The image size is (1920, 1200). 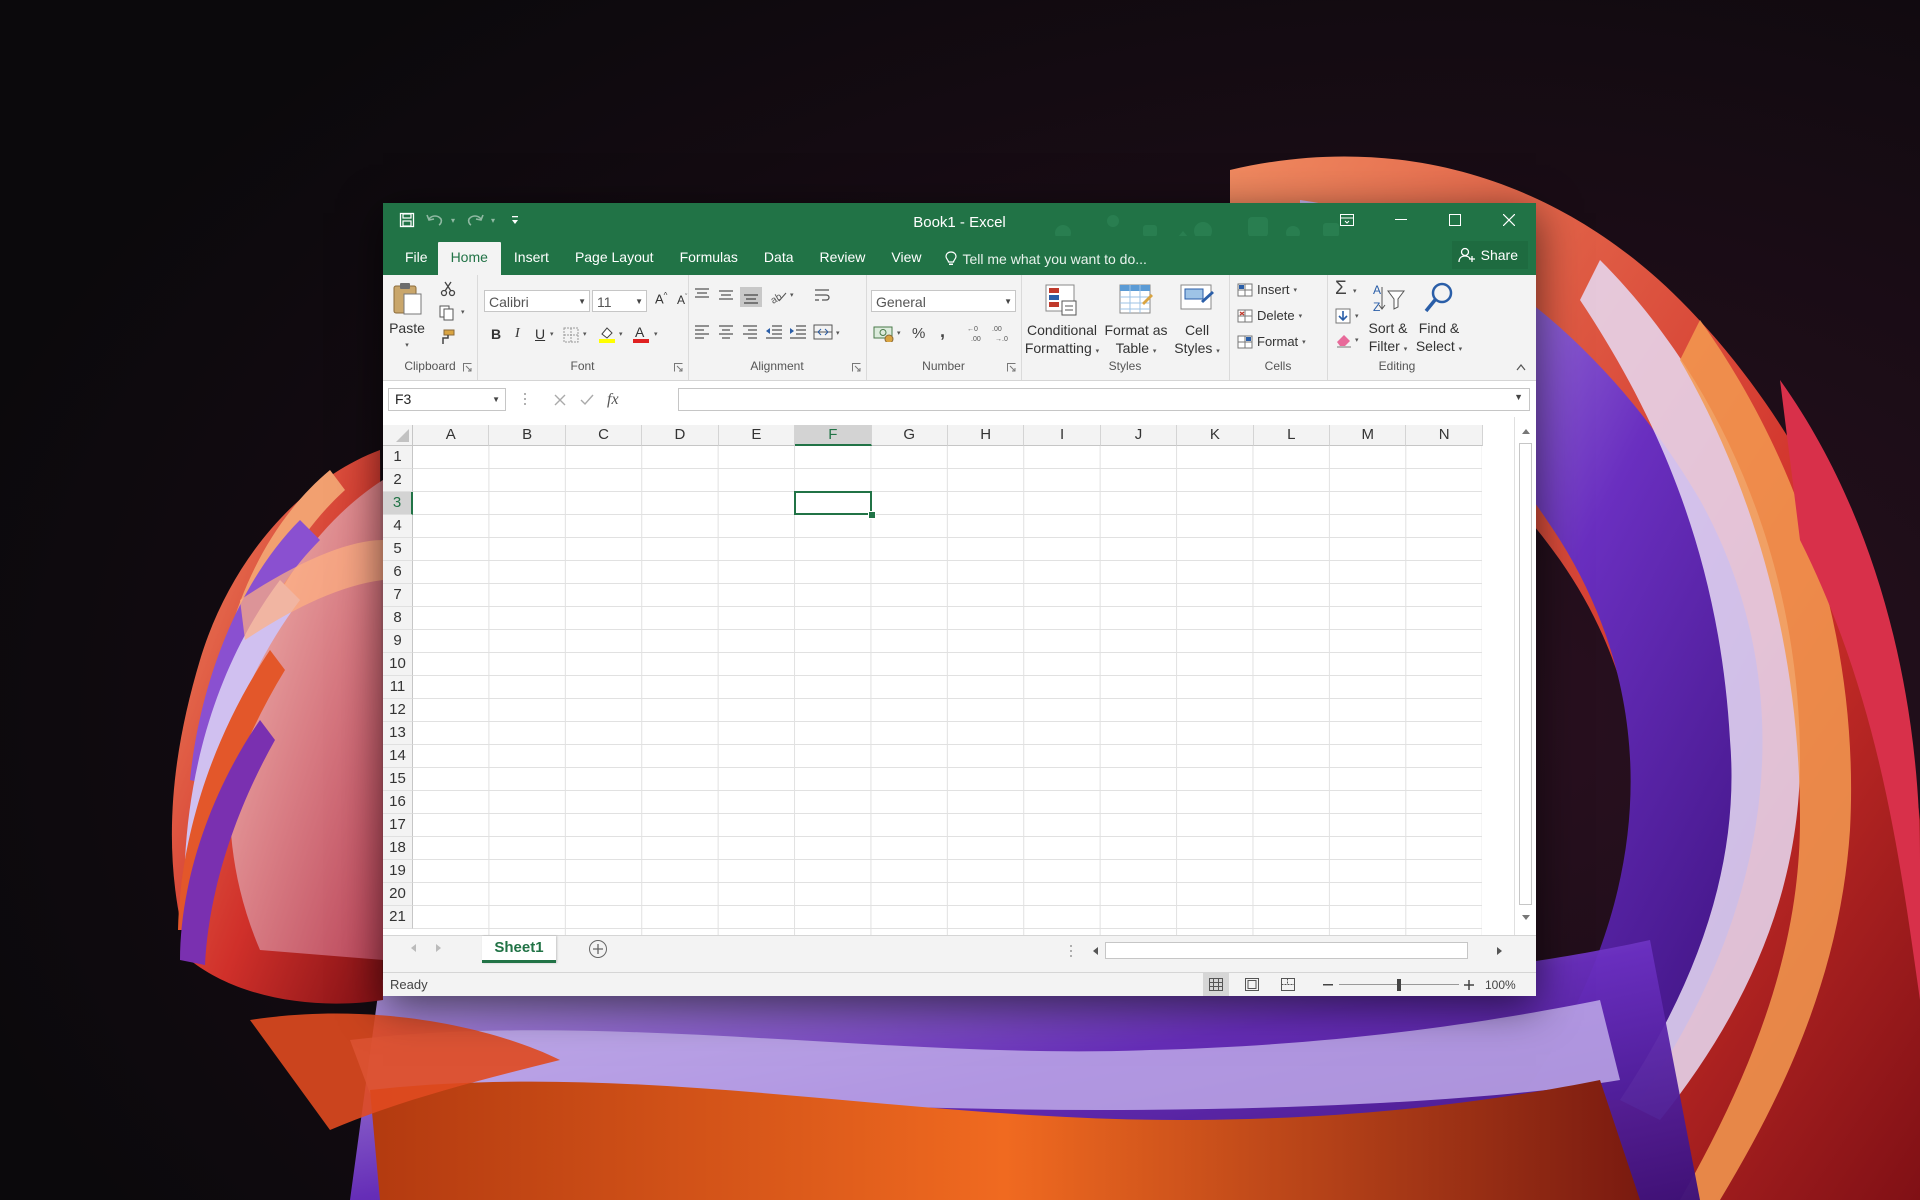 What do you see at coordinates (1062, 322) in the screenshot?
I see `conditional-formatting-button: Conditional Formatting ▾` at bounding box center [1062, 322].